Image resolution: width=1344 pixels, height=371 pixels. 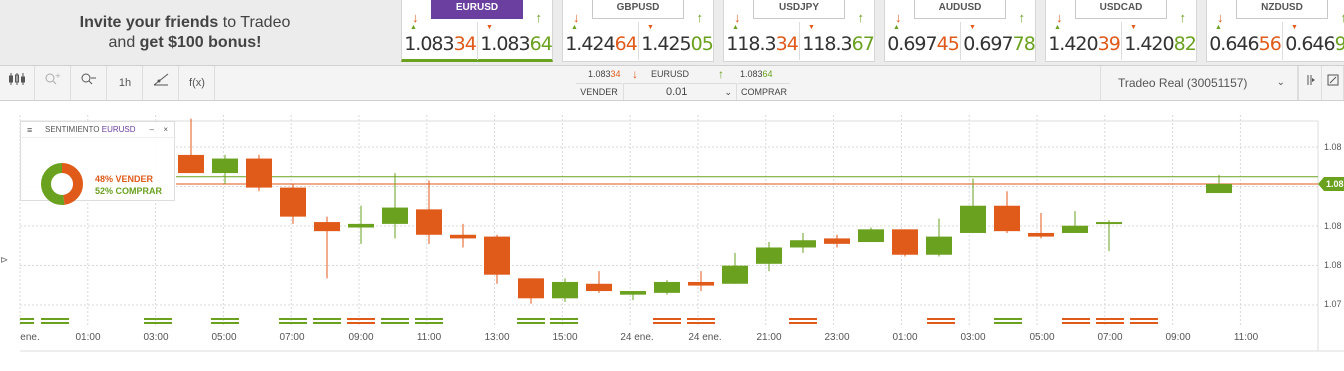 I want to click on buy-button: COMPRAR, so click(x=764, y=91).